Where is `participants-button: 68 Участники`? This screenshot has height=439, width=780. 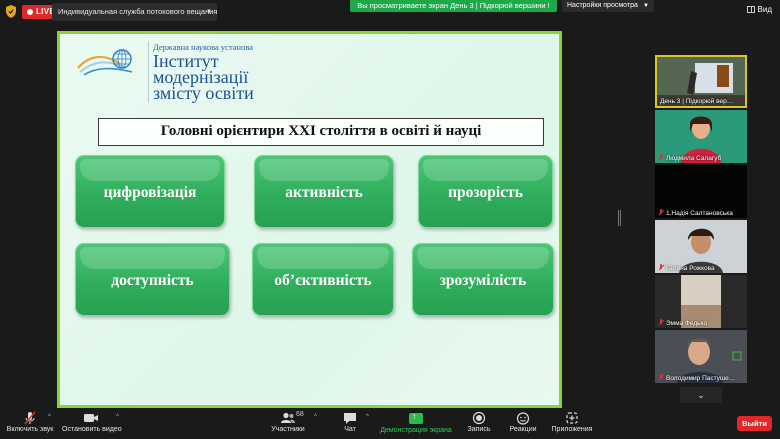
participants-button: 68 Участники is located at coordinates (288, 423).